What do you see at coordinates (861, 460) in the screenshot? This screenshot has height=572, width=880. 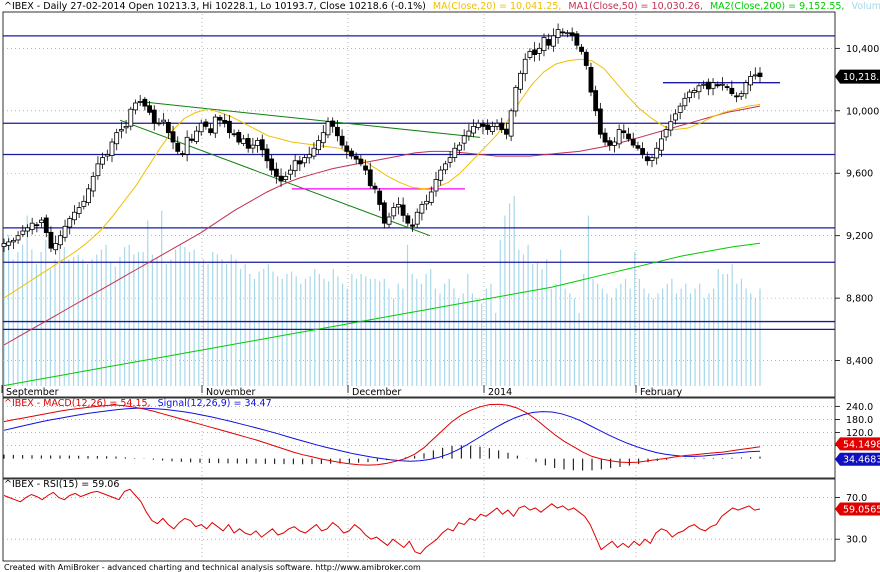 I see `signal-value: 34.4683` at bounding box center [861, 460].